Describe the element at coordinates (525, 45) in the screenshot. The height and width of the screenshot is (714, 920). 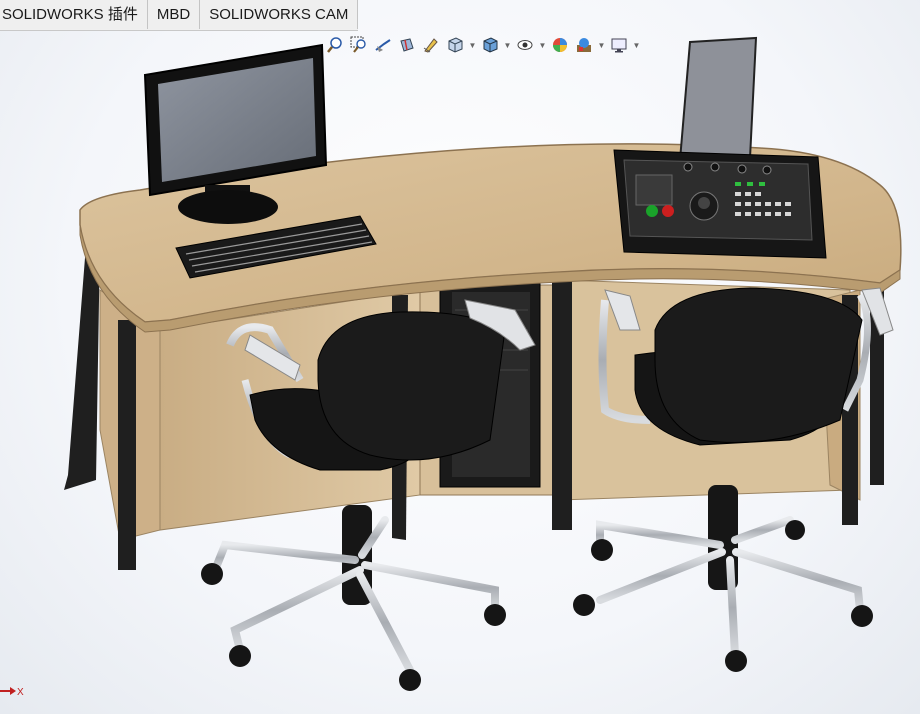
I see `hide-show-items-icon` at that location.